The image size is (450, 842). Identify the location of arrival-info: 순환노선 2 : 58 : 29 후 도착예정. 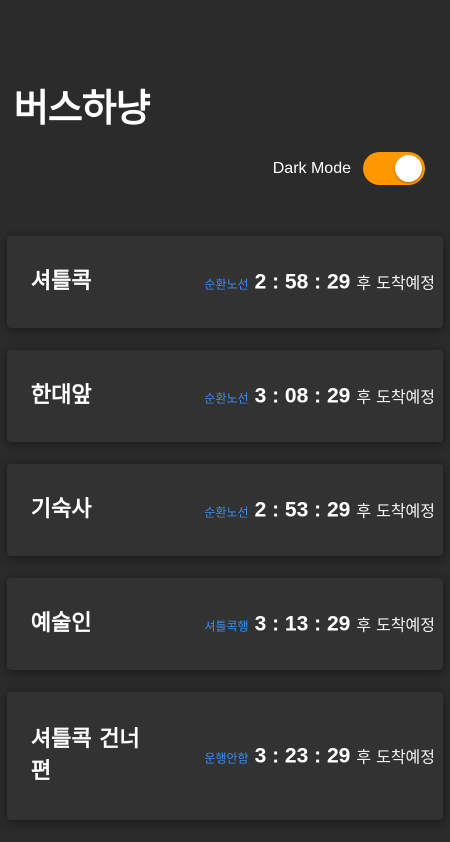
(319, 282).